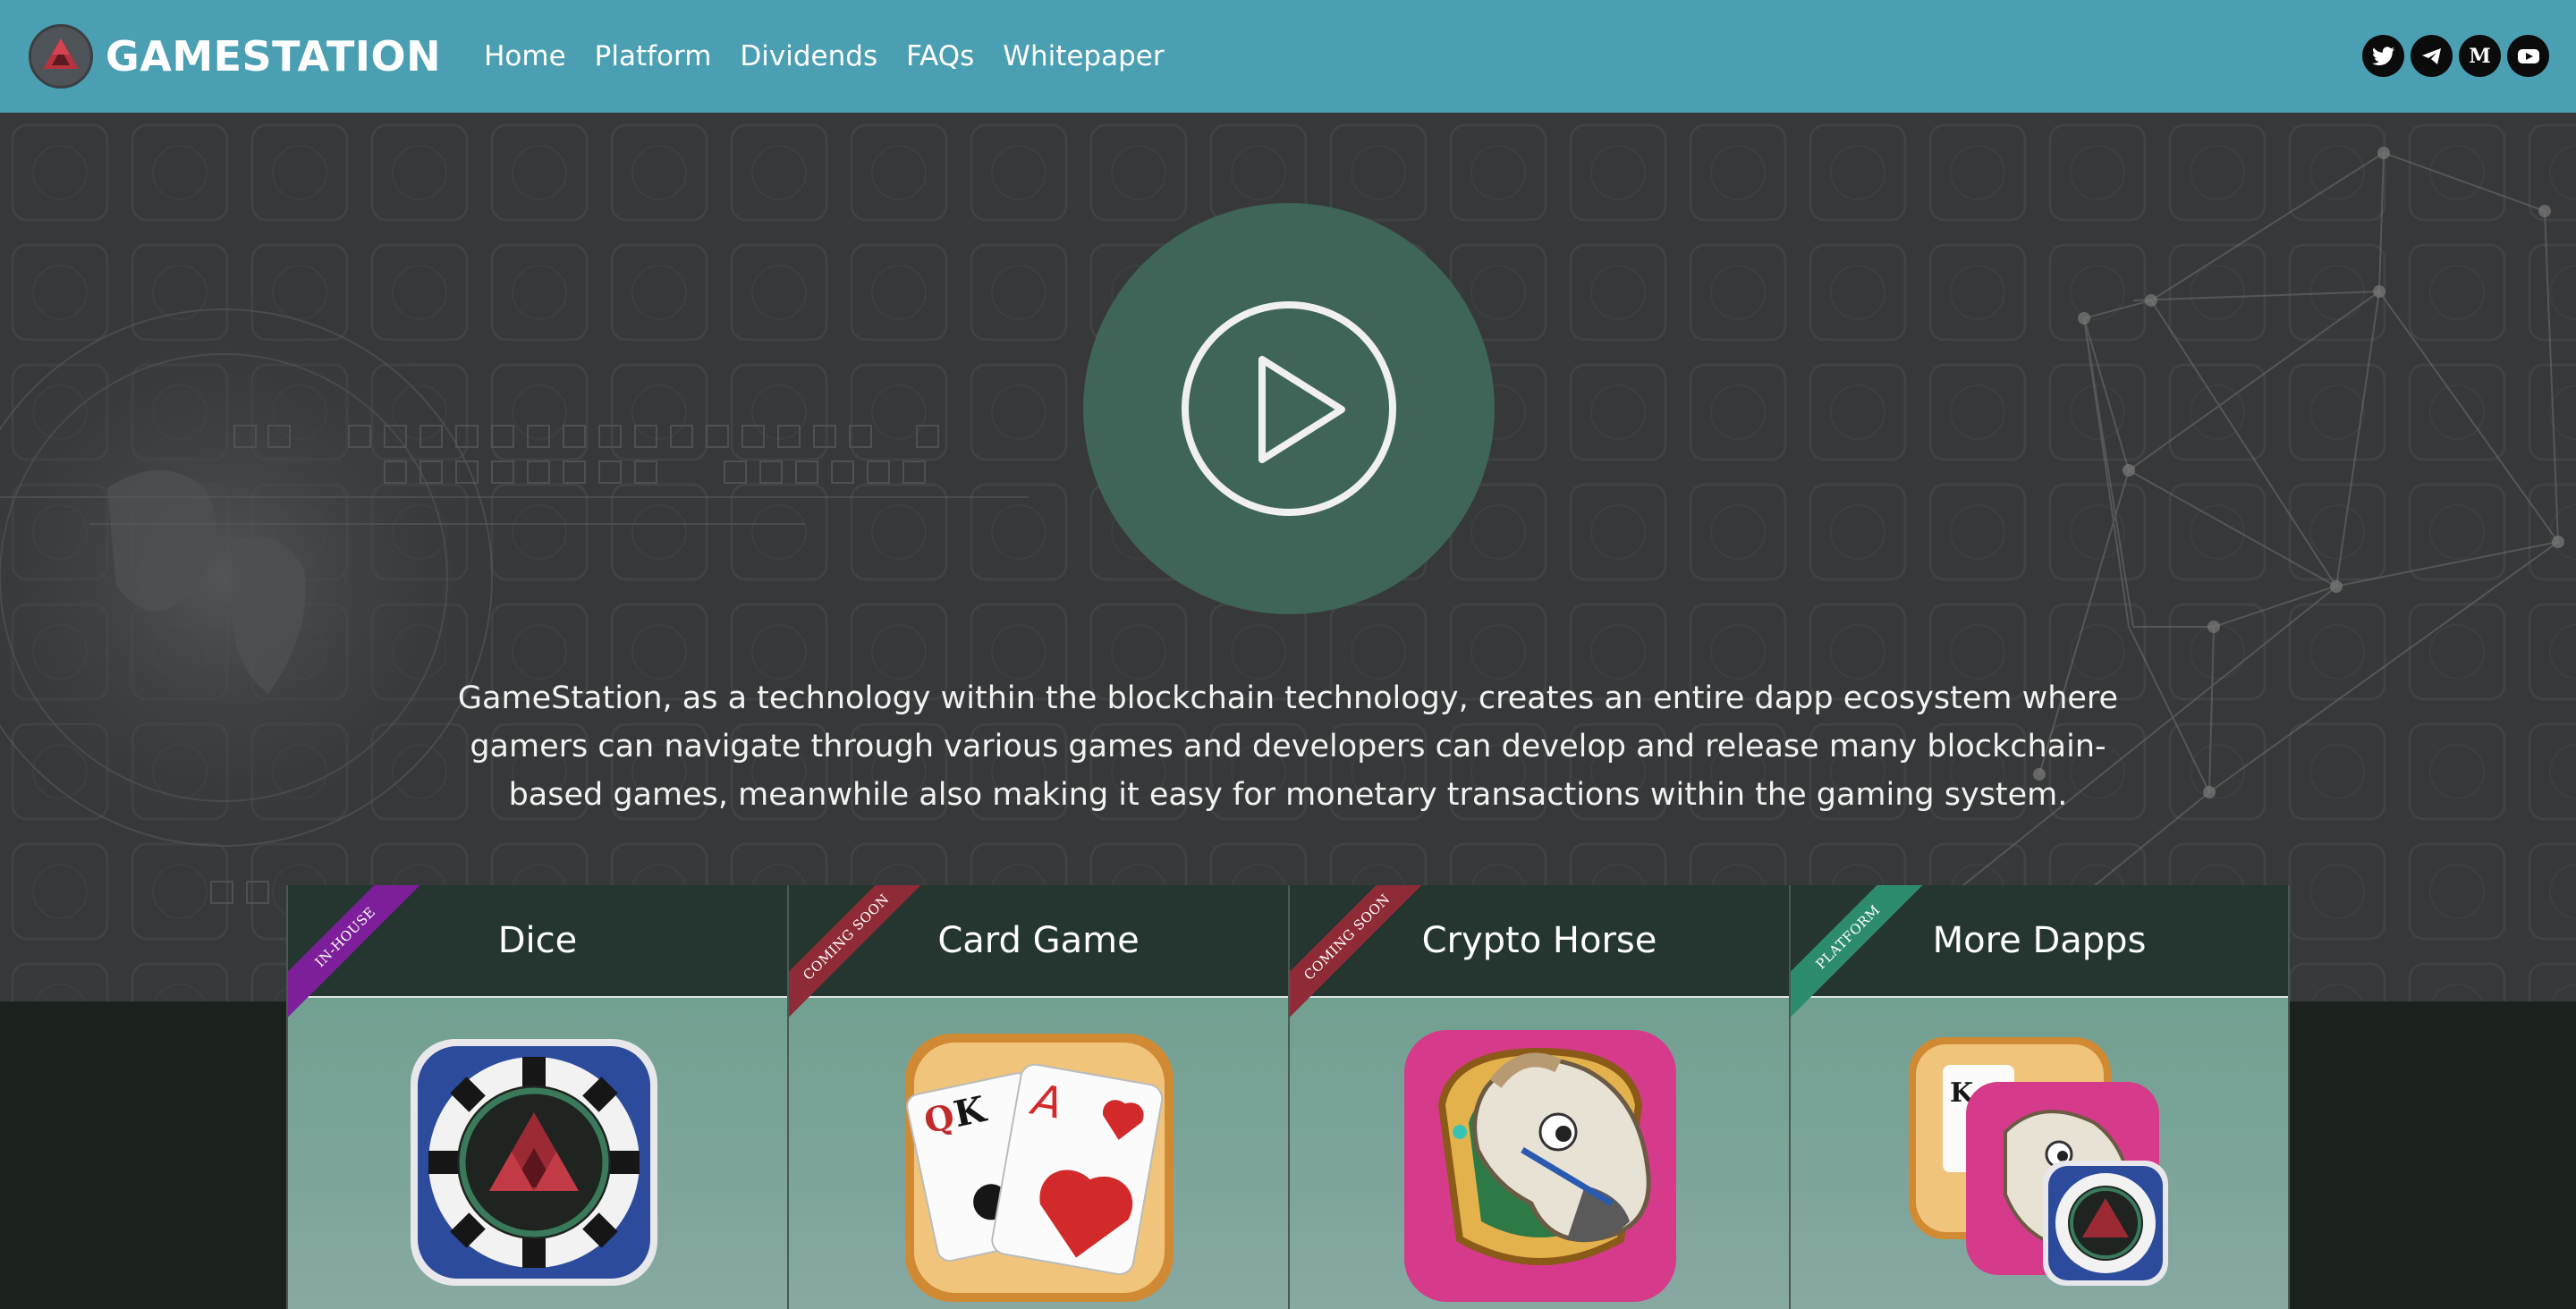 The width and height of the screenshot is (2576, 1309). I want to click on more-dapps-stack-icon: K A, so click(2038, 1161).